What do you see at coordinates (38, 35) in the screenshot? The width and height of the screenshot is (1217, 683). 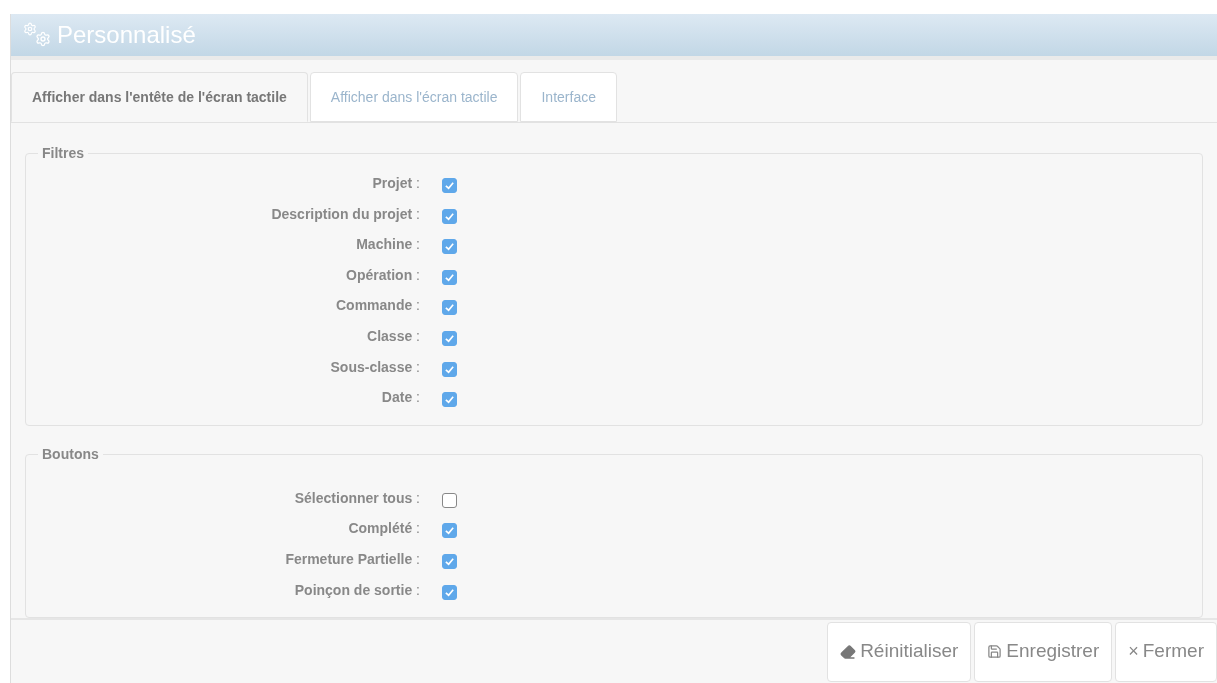 I see `gears-icon` at bounding box center [38, 35].